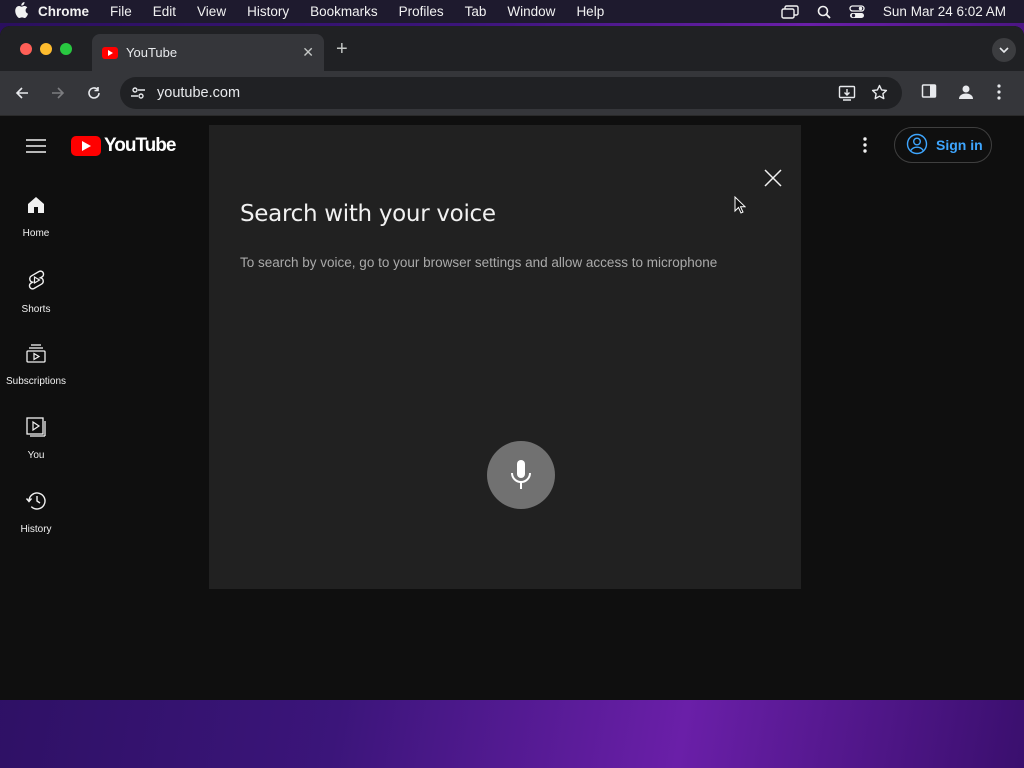 The height and width of the screenshot is (768, 1024). I want to click on browser-toolbar: youtube.com, so click(512, 93).